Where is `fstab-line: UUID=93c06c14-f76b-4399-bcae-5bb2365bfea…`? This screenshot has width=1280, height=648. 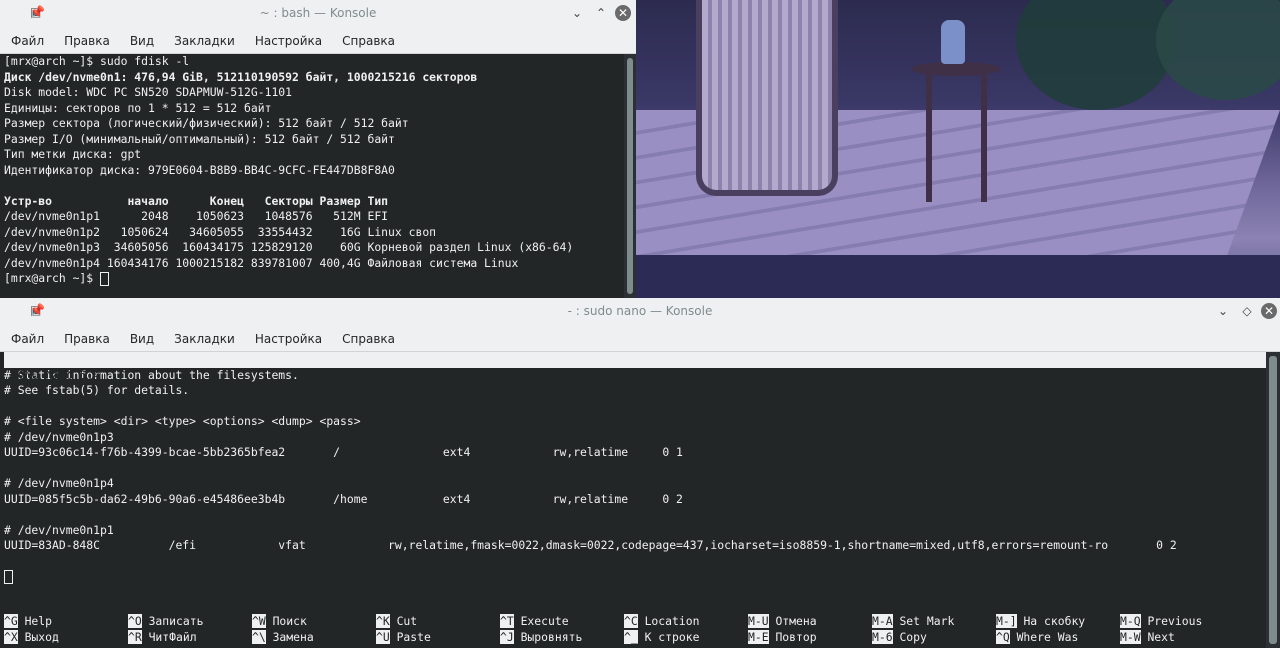 fstab-line: UUID=93c06c14-f76b-4399-bcae-5bb2365bfea… is located at coordinates (343, 452).